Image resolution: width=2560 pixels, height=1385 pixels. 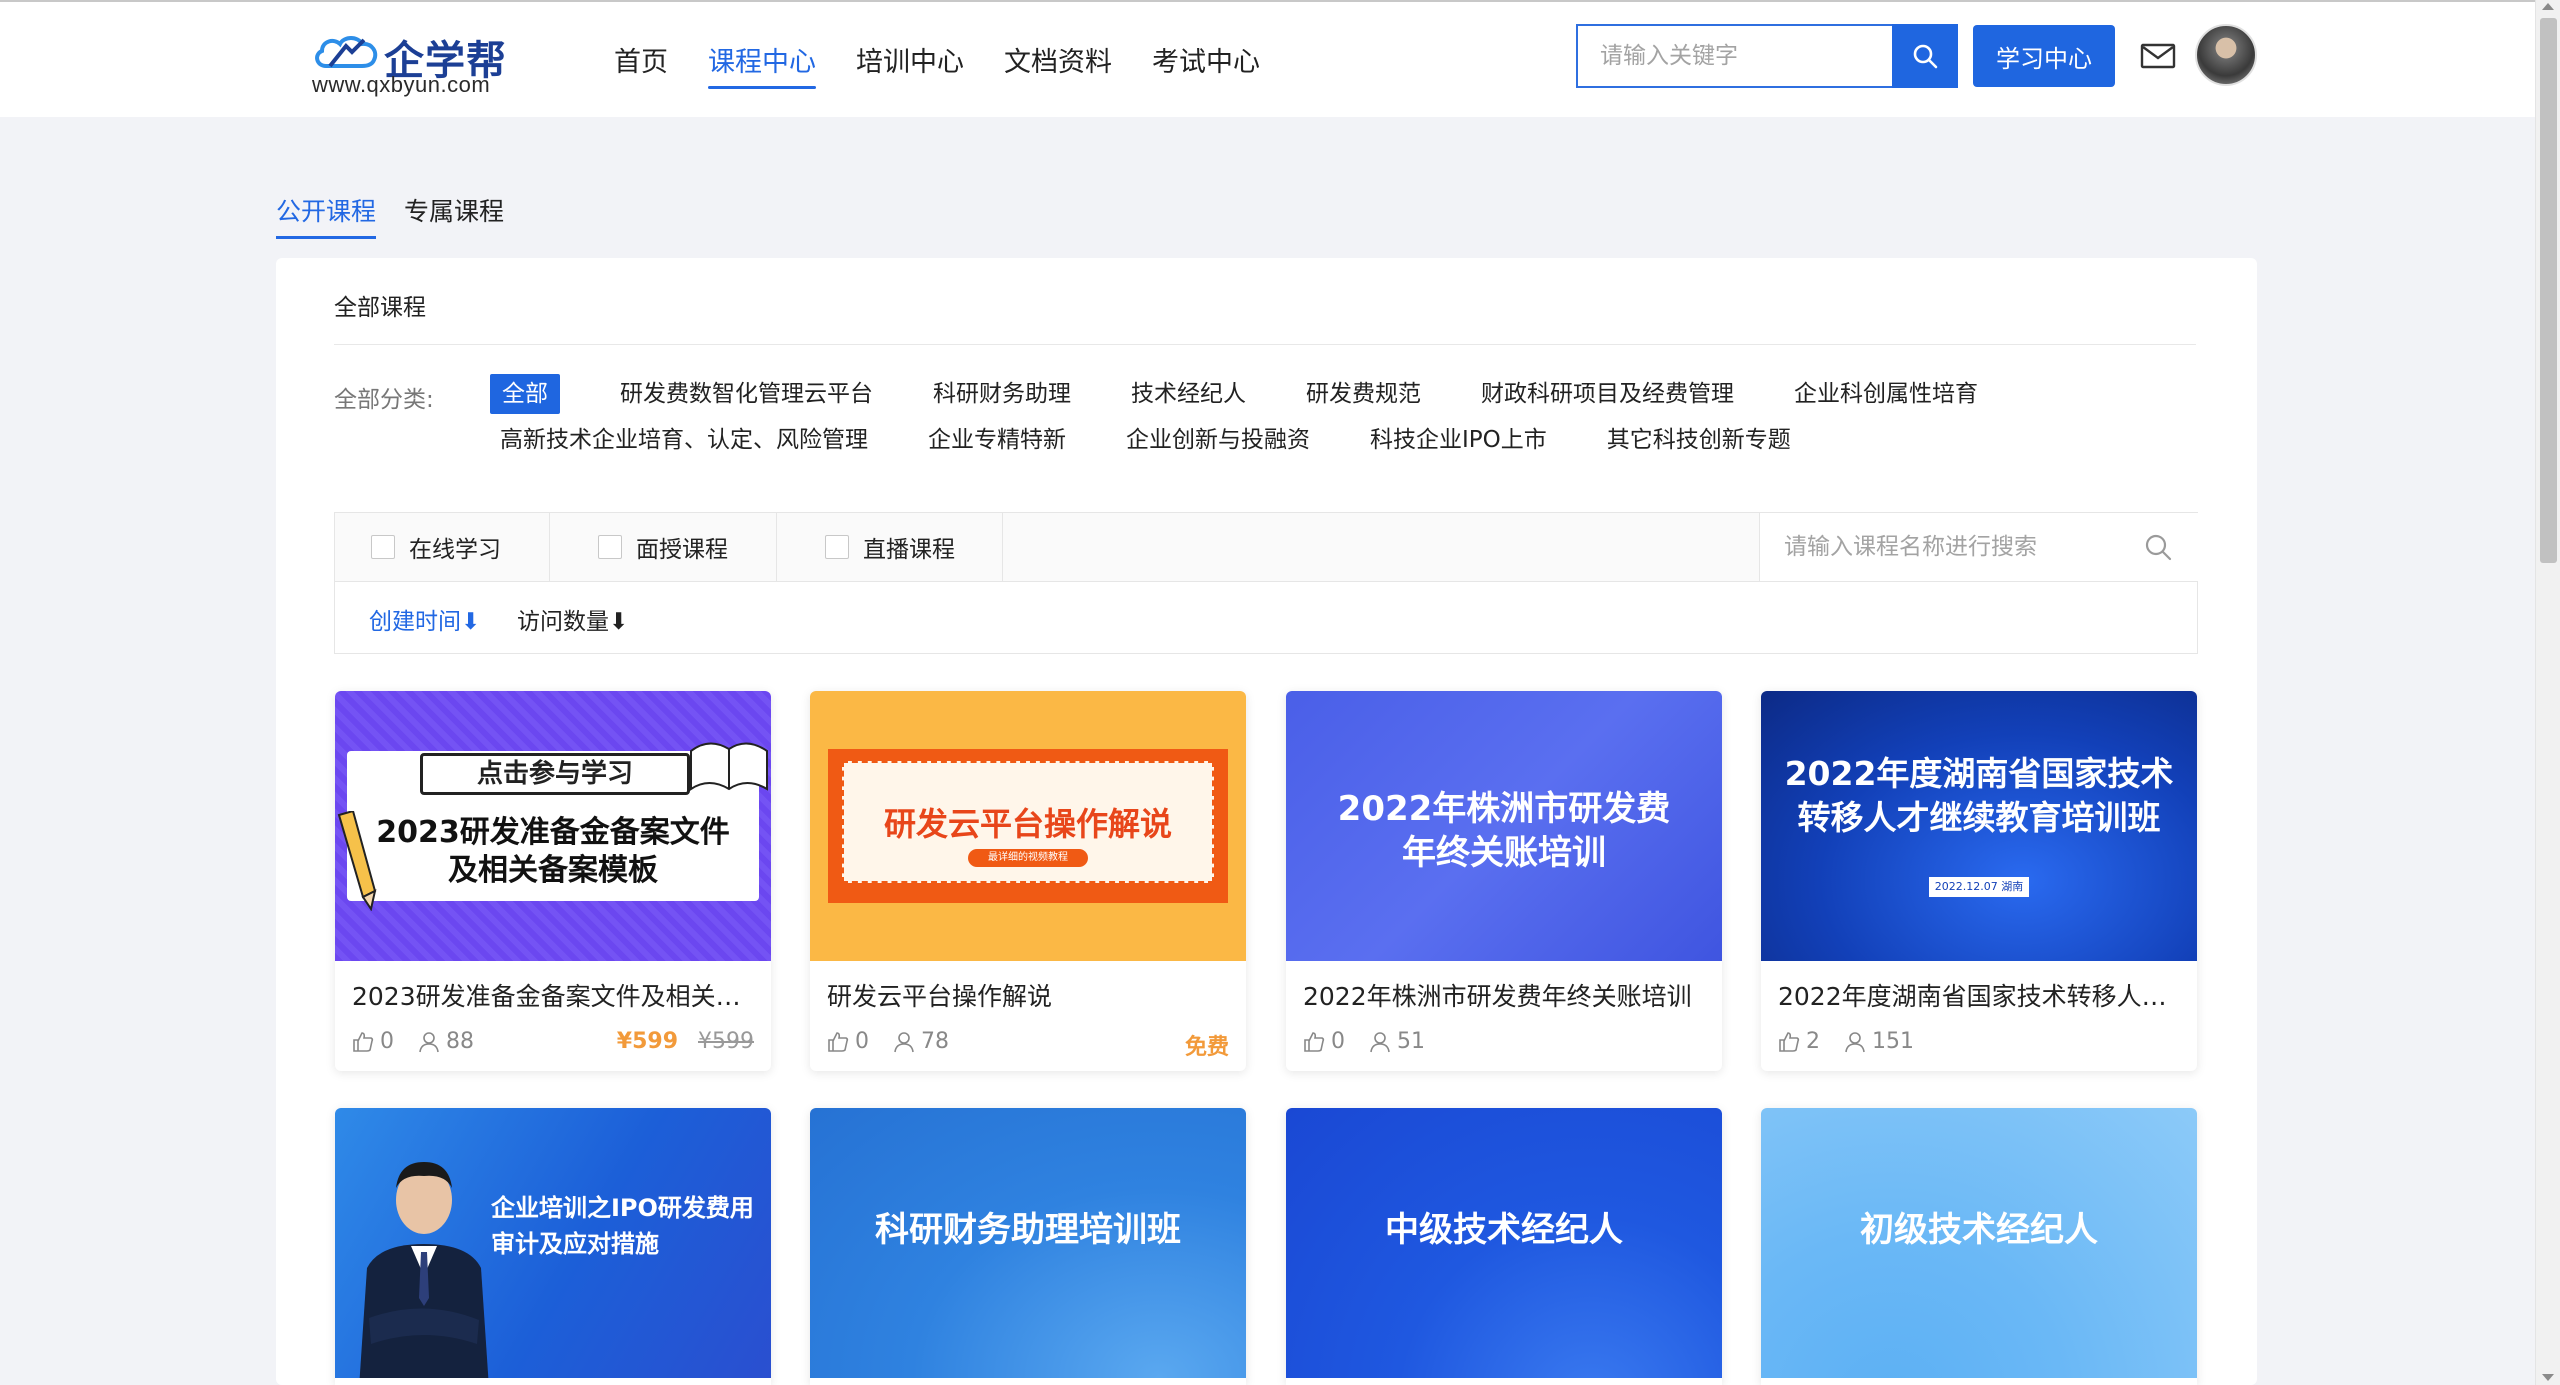 What do you see at coordinates (415, 63) in the screenshot?
I see `site-logo: 企学帮 www.qxbyun.com` at bounding box center [415, 63].